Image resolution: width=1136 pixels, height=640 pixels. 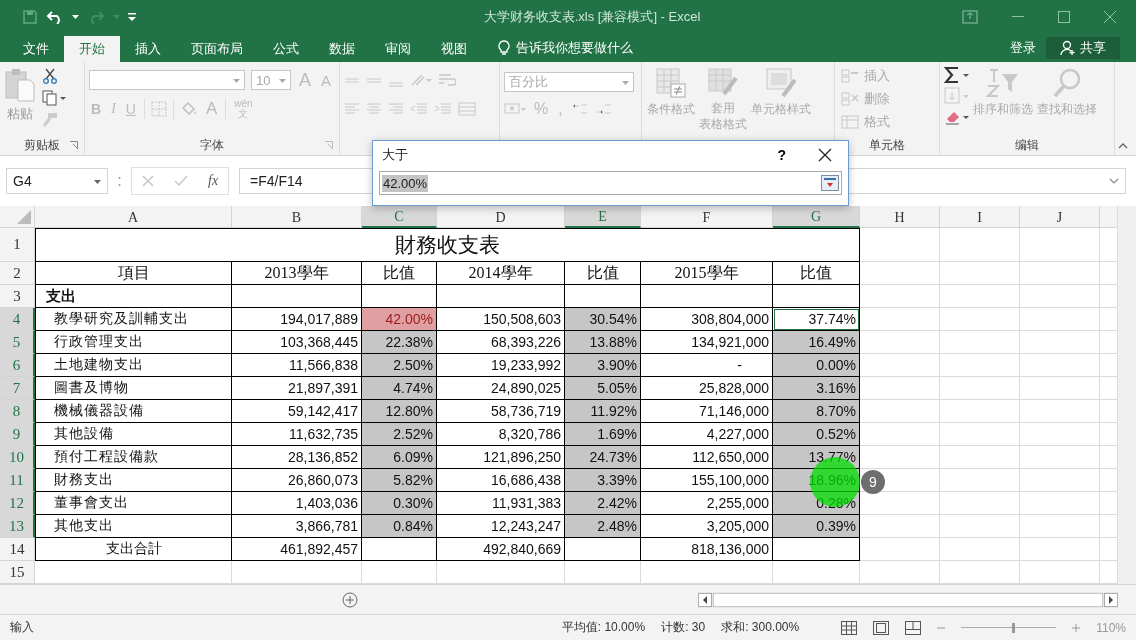 I want to click on lightbulb-icon, so click(x=504, y=48).